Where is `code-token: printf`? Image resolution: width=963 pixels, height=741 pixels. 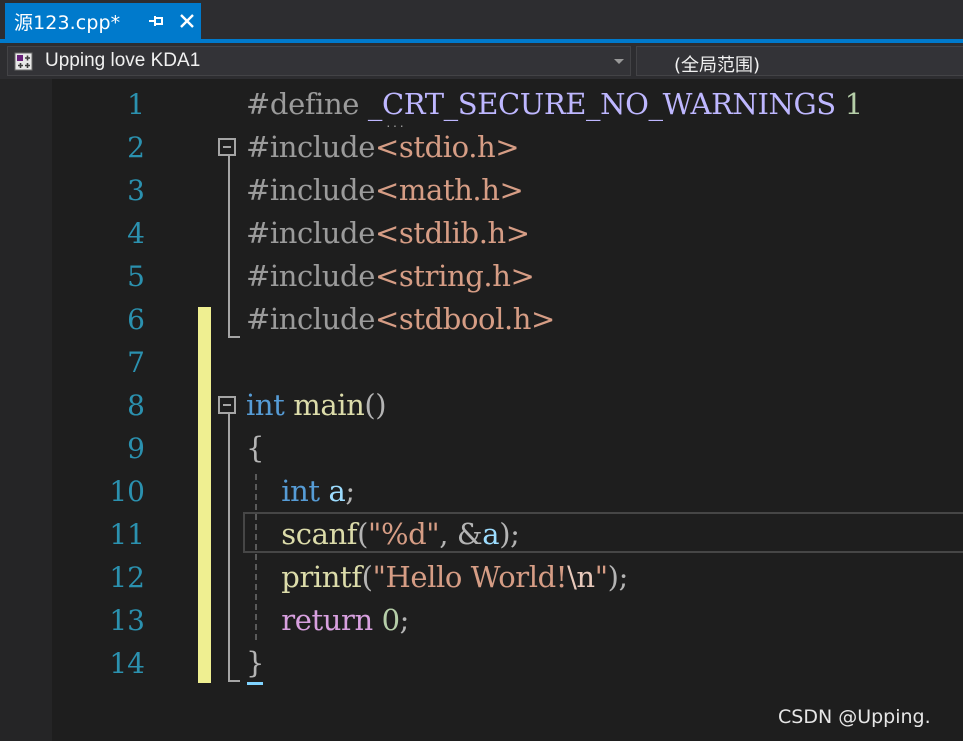 code-token: printf is located at coordinates (321, 577).